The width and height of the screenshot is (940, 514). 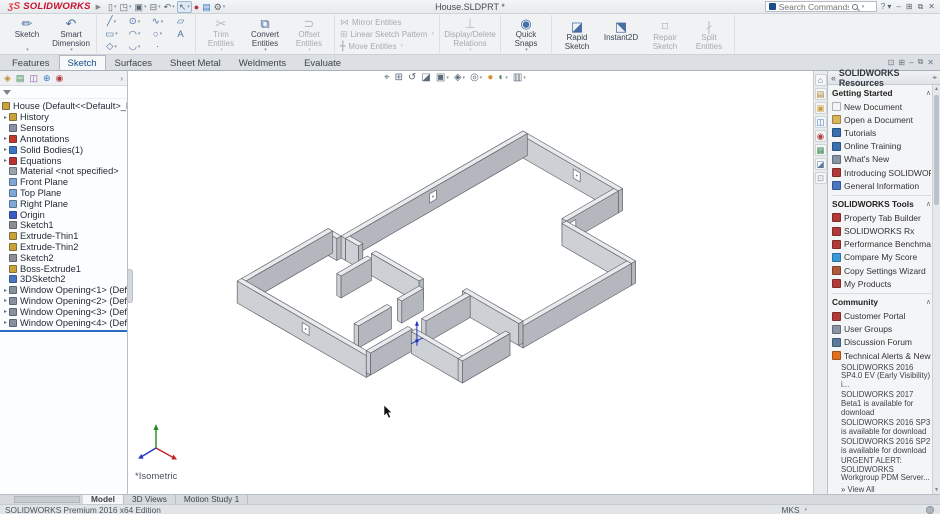 What do you see at coordinates (901, 62) in the screenshot?
I see `new-window-icon: ⊞` at bounding box center [901, 62].